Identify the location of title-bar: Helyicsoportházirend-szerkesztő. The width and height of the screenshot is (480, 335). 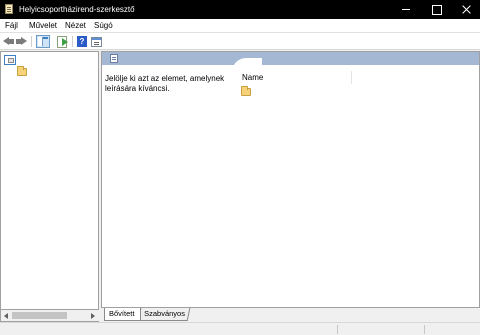
(240, 9).